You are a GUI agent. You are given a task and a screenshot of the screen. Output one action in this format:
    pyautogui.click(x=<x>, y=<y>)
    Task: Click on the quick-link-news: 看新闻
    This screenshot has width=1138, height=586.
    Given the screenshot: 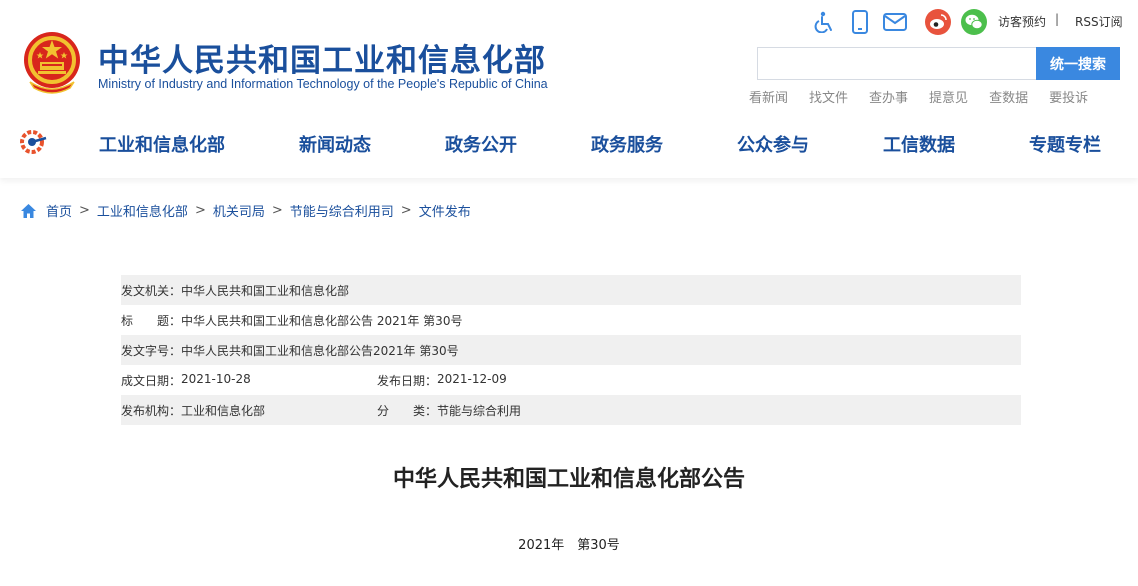 What is the action you would take?
    pyautogui.click(x=768, y=96)
    